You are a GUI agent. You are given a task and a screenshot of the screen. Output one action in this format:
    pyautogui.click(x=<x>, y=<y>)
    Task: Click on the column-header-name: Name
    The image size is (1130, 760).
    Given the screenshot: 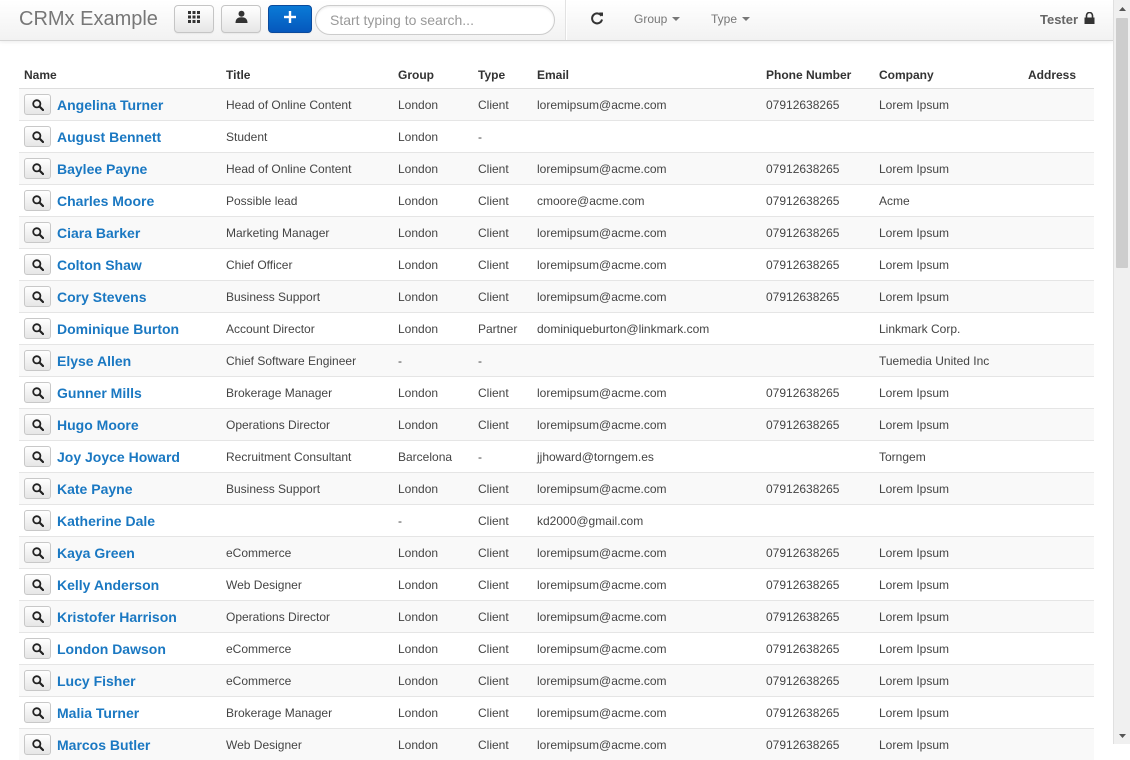 What is the action you would take?
    pyautogui.click(x=120, y=75)
    